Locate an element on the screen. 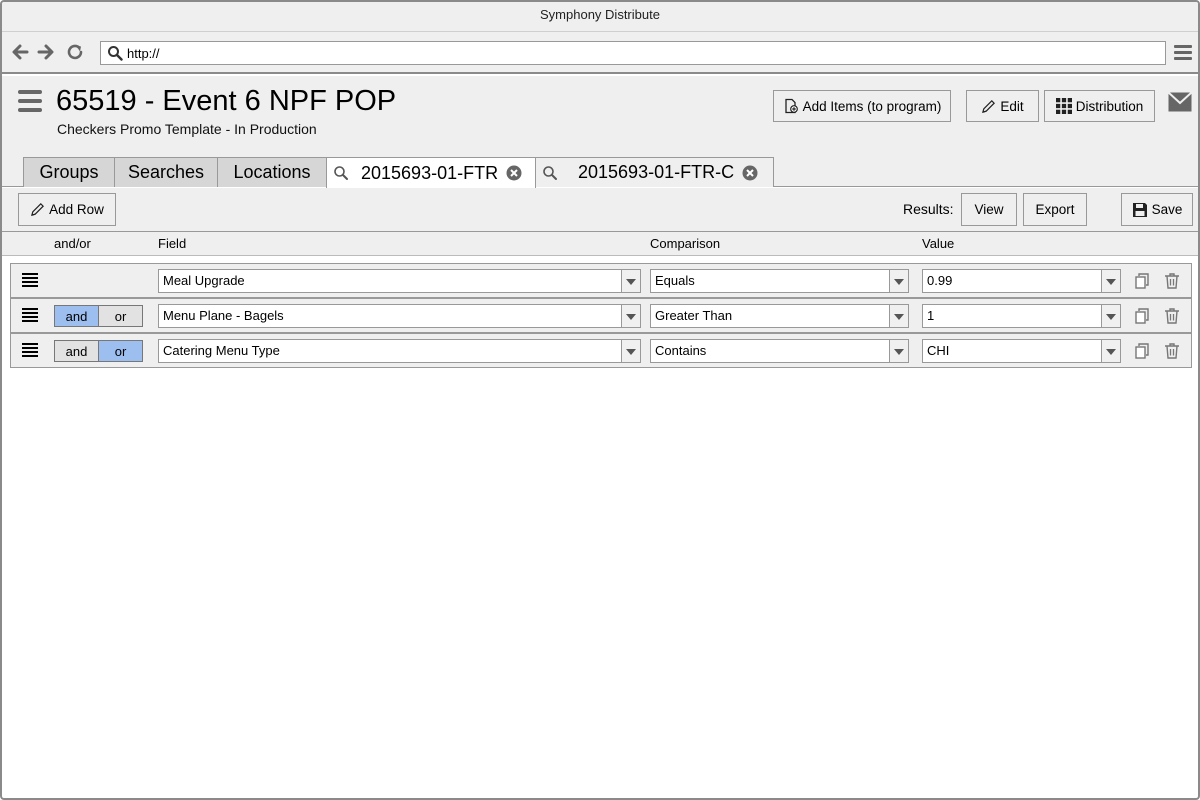 The height and width of the screenshot is (800, 1200). comparison-value: Greater Than is located at coordinates (694, 315).